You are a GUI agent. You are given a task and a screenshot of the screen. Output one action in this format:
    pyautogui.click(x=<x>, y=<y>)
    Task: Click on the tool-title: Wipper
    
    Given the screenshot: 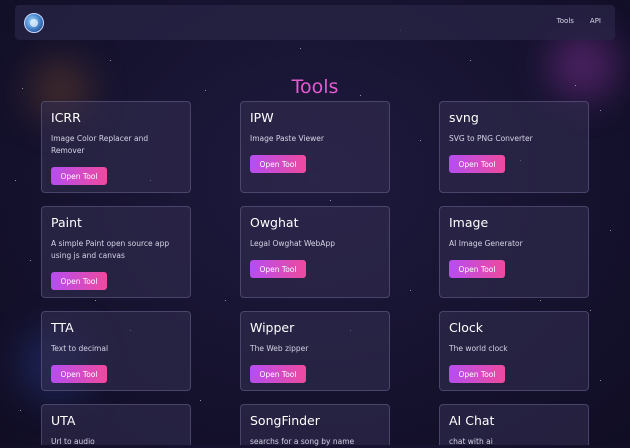 What is the action you would take?
    pyautogui.click(x=272, y=327)
    